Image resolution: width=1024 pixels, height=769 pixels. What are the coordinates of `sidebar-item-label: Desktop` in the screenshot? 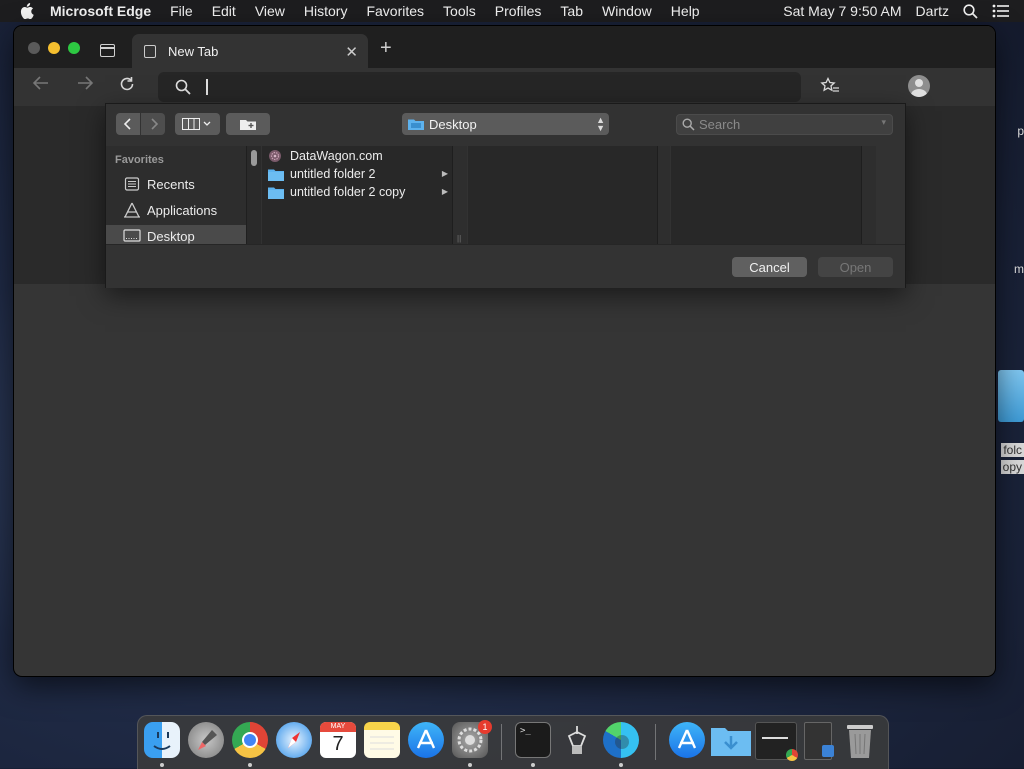 It's located at (171, 236).